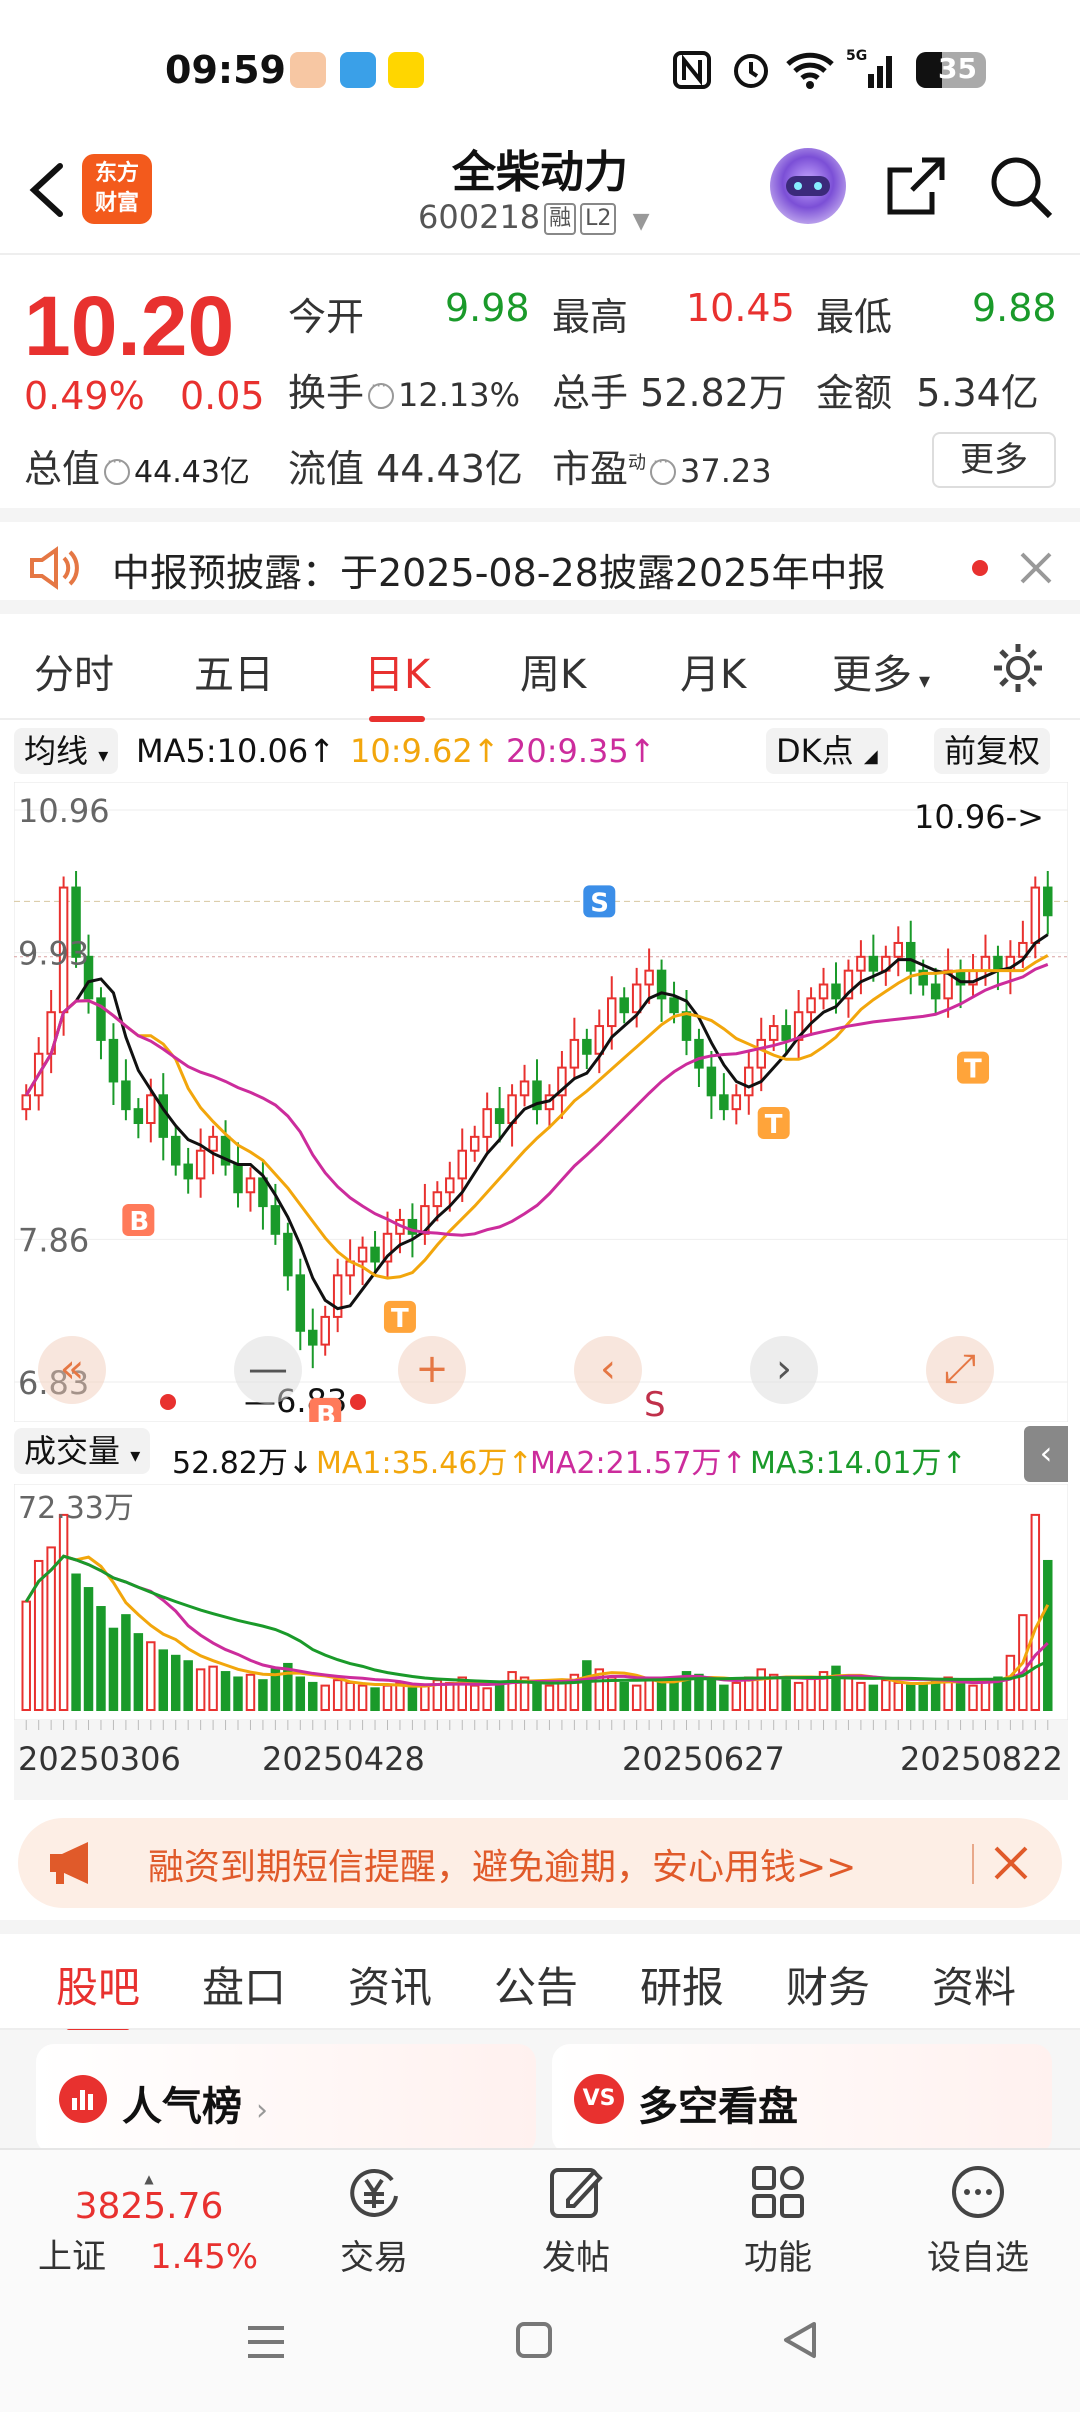 Image resolution: width=1080 pixels, height=2412 pixels. Describe the element at coordinates (99, 1759) in the screenshot. I see `date-label-1: 20250306` at that location.